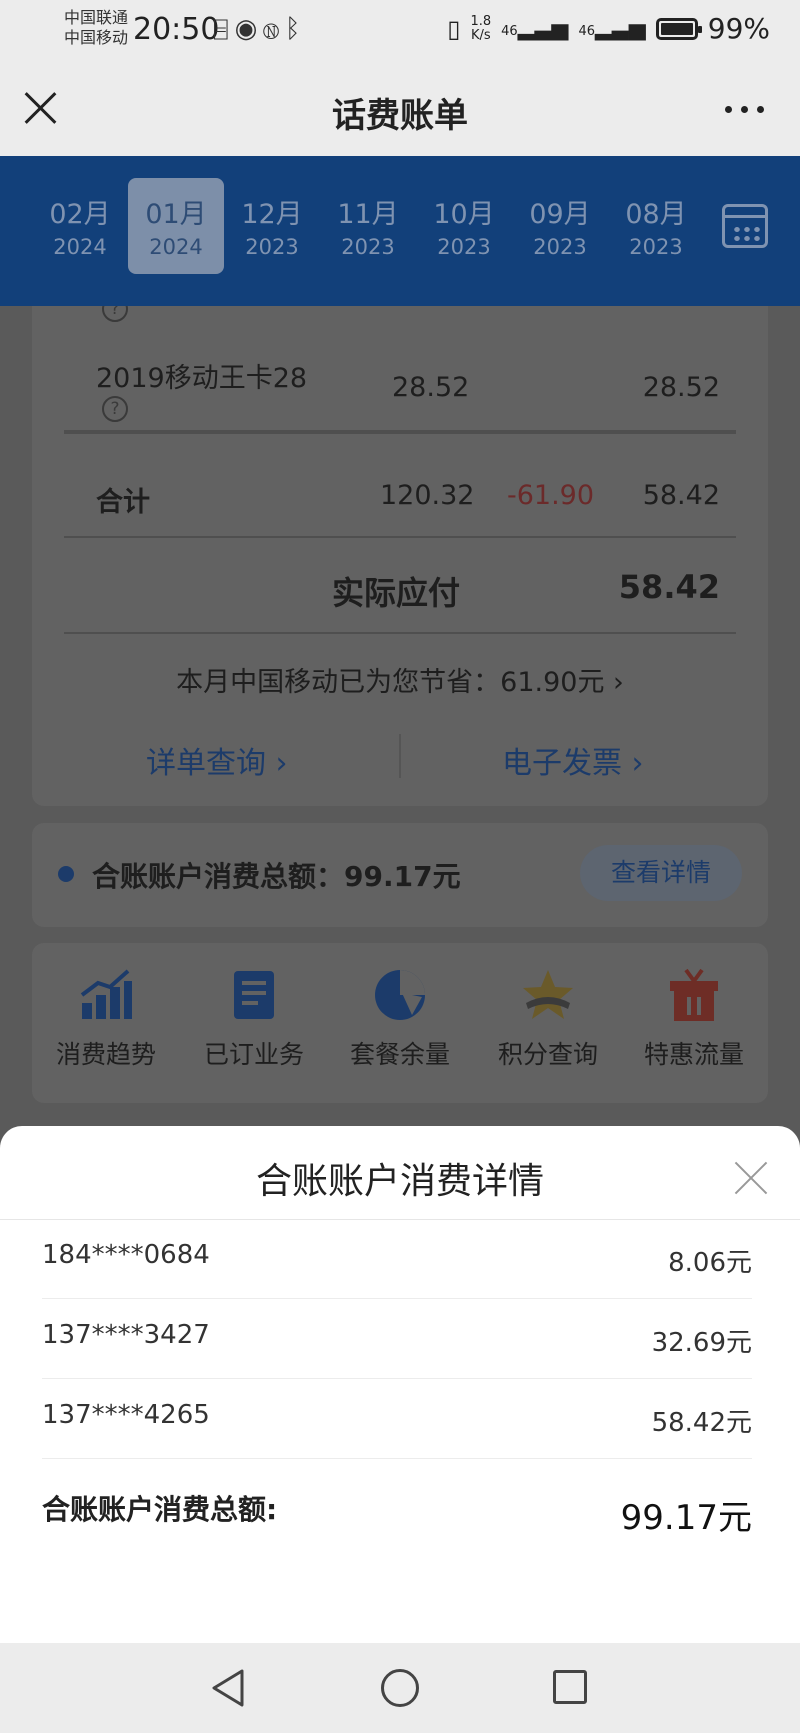 The height and width of the screenshot is (1733, 800). I want to click on sheet-total-label: 合账账户消费总额:, so click(160, 1509).